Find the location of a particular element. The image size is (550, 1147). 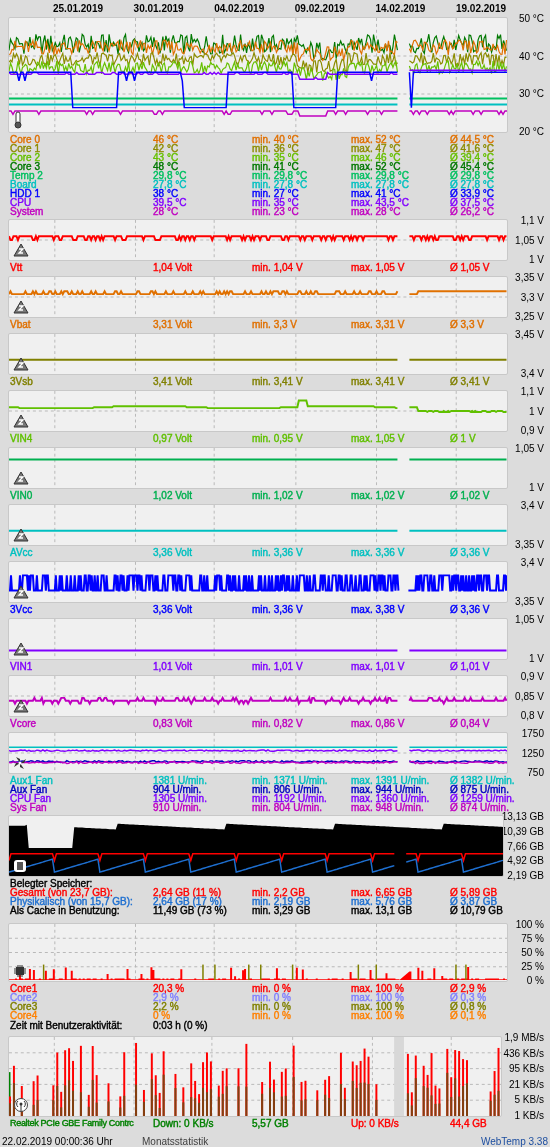

axis-label: 436 KB/s is located at coordinates (523, 1053).